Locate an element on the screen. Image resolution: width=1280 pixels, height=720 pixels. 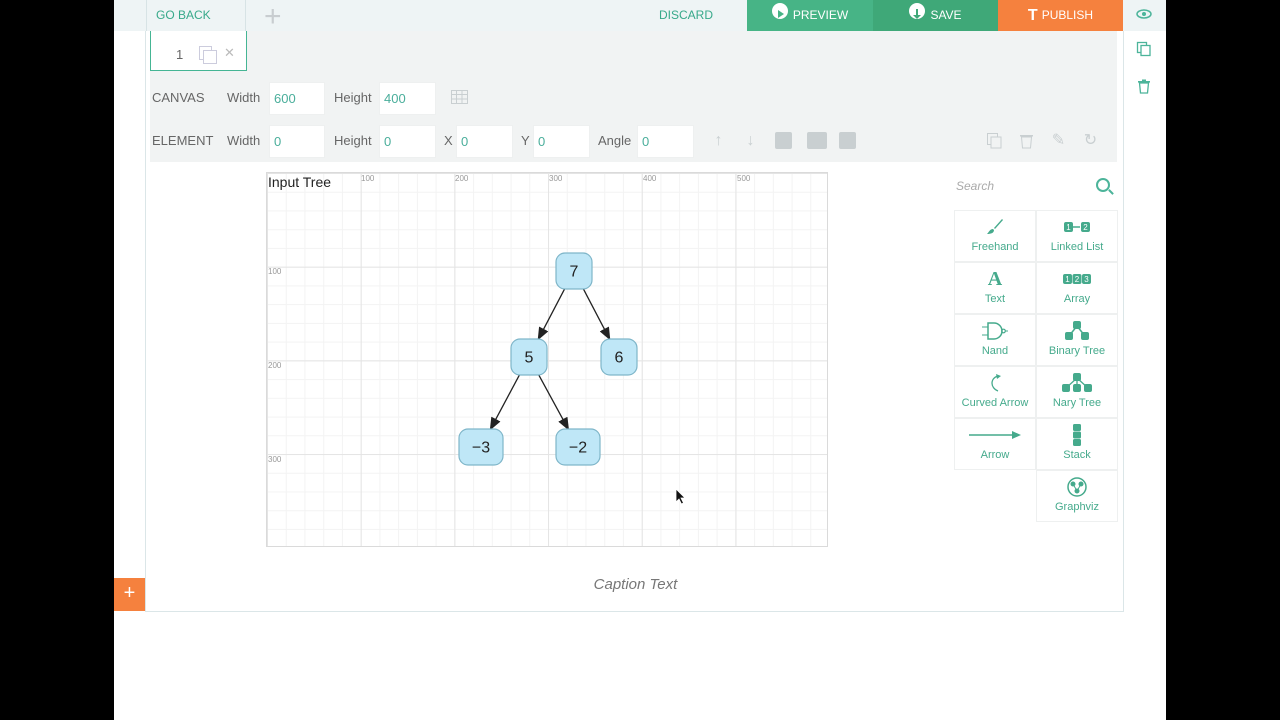
bring-front-icon is located at coordinates (783, 140).